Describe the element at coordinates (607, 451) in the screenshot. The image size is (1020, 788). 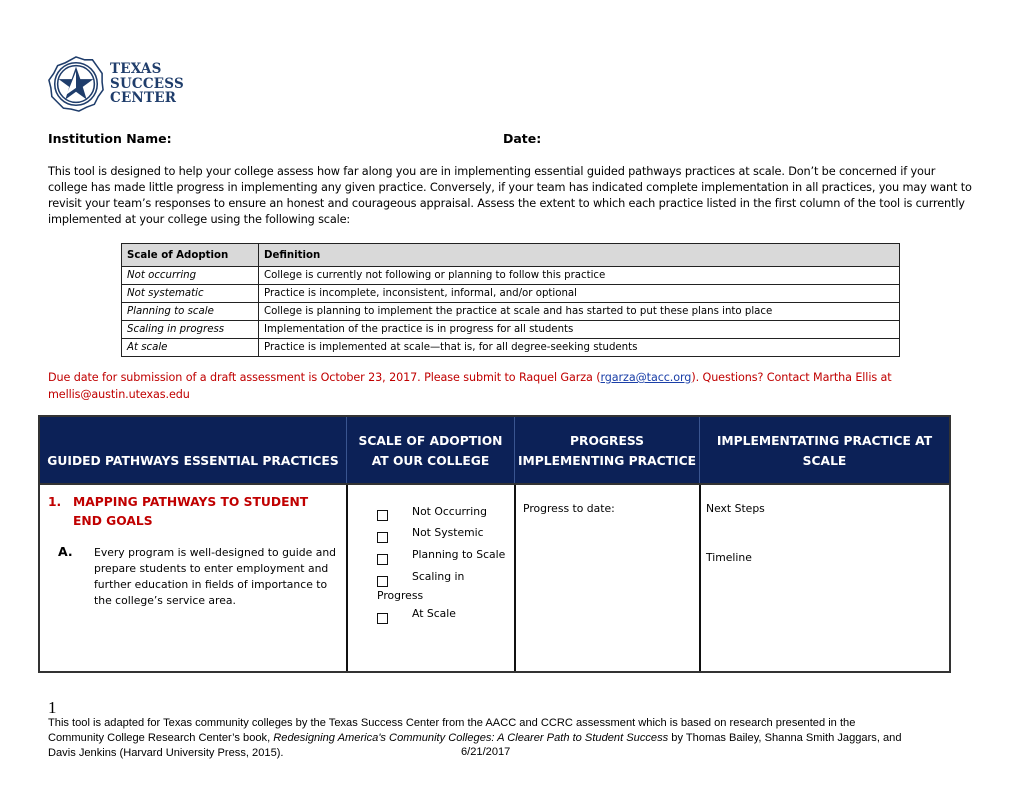
I see `header-progress: PROGRESS IMPLEMENTING PRACTICE` at that location.